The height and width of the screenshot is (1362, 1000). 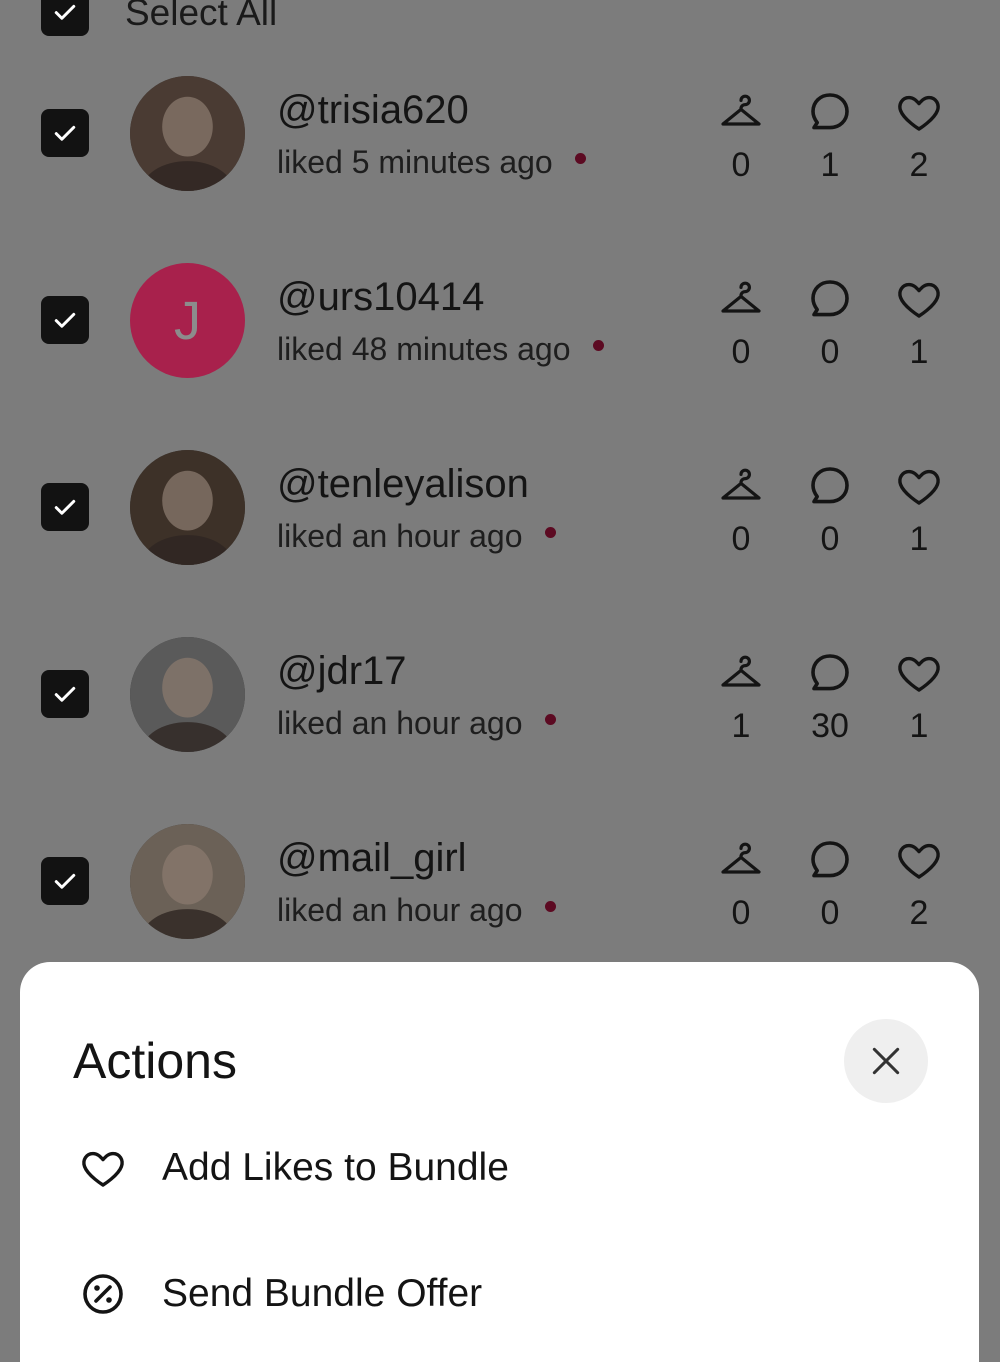 What do you see at coordinates (342, 671) in the screenshot?
I see `username: @jdr17` at bounding box center [342, 671].